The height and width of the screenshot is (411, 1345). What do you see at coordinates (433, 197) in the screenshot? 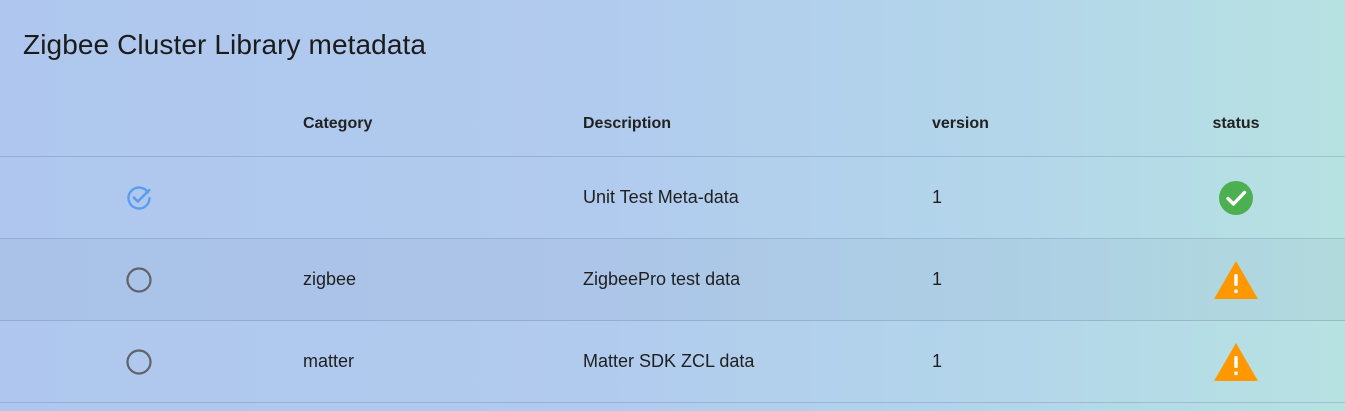
I see `category-cell` at bounding box center [433, 197].